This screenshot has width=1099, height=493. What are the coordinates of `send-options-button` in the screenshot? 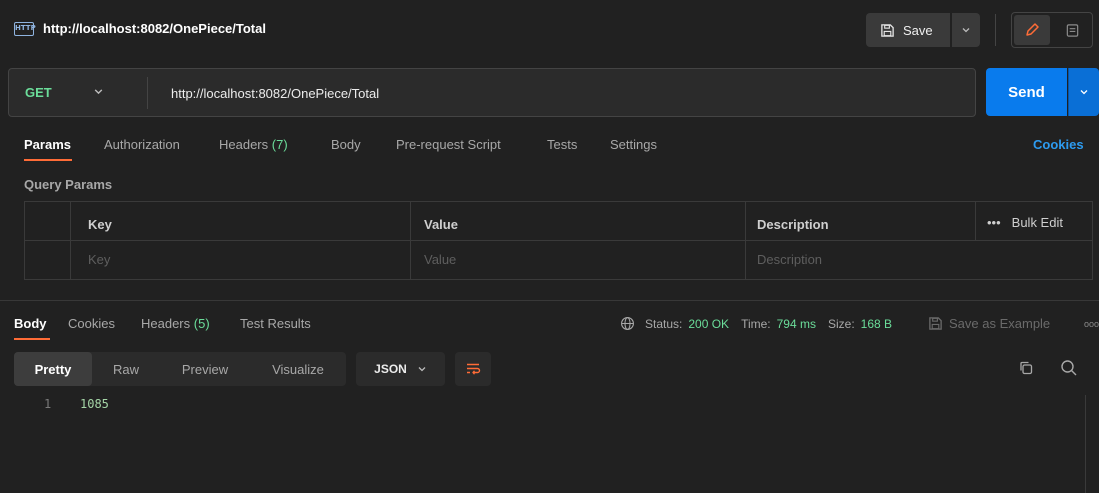 It's located at (1083, 92).